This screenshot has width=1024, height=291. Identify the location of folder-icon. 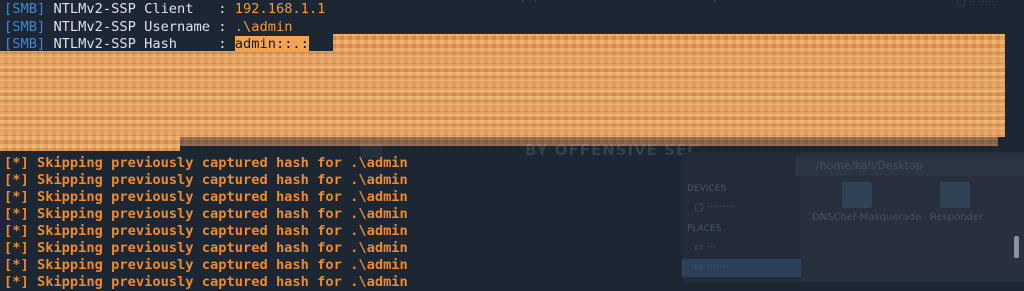
(955, 195).